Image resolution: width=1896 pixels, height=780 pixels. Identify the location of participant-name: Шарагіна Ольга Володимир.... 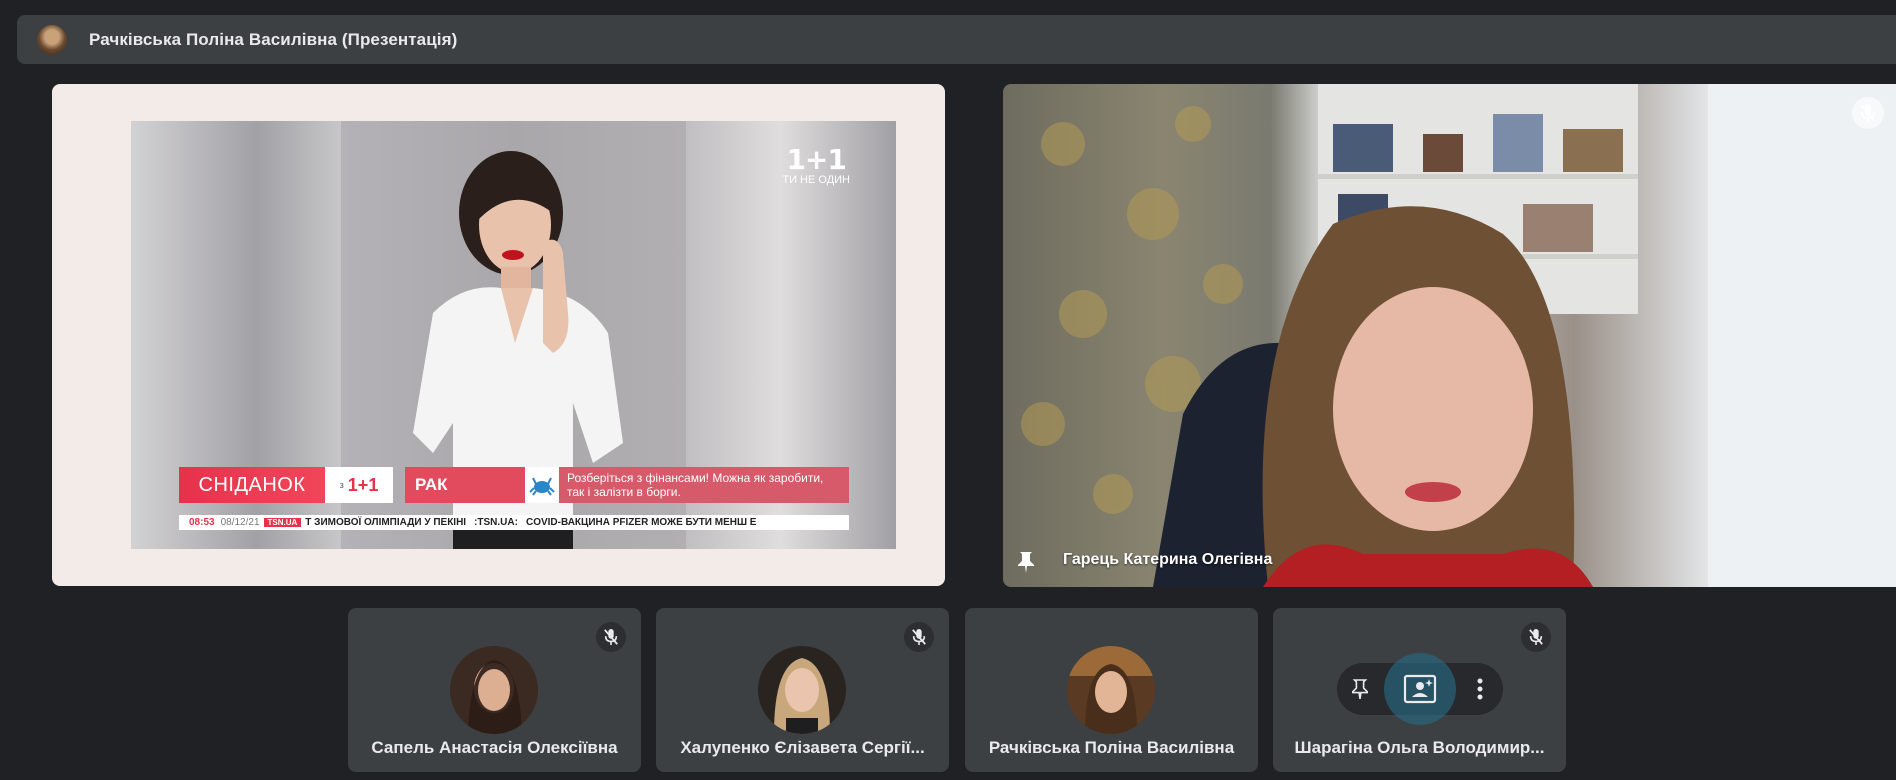
(1419, 747).